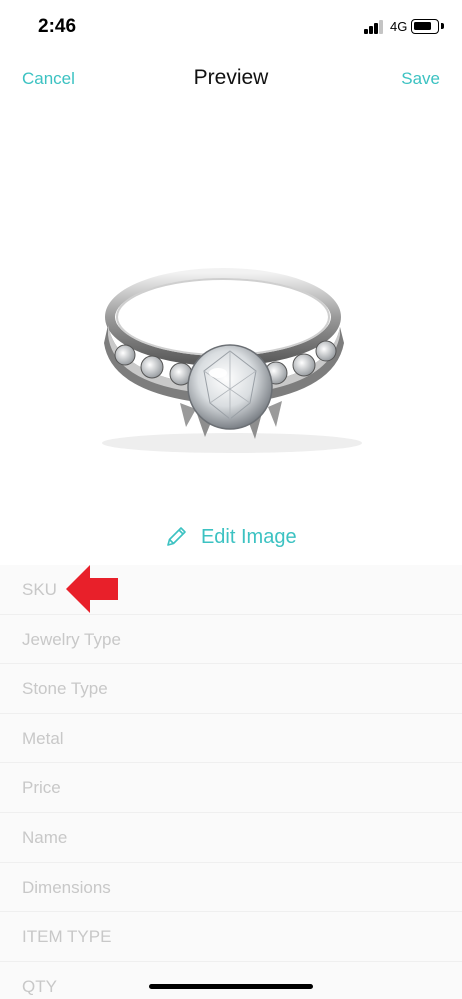  What do you see at coordinates (222, 639) in the screenshot?
I see `jewelry-type-field` at bounding box center [222, 639].